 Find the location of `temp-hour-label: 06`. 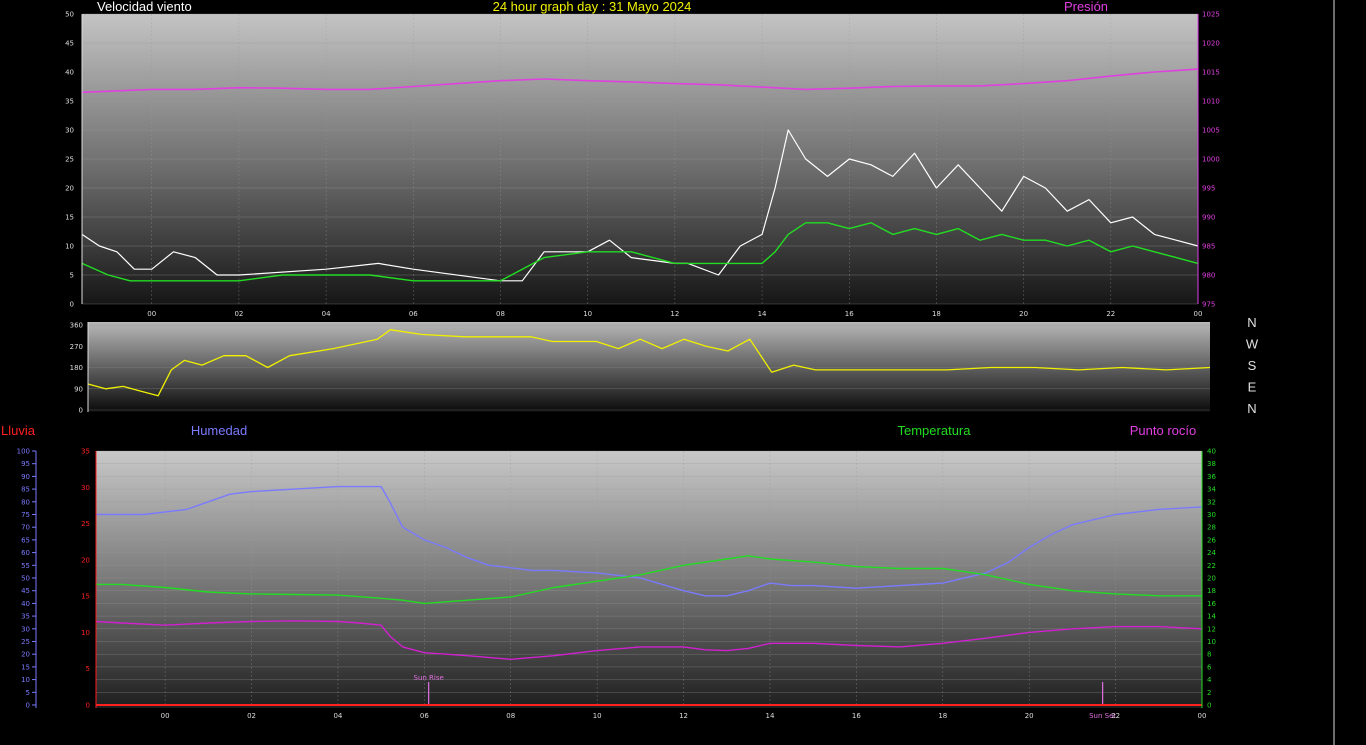

temp-hour-label: 06 is located at coordinates (424, 716).